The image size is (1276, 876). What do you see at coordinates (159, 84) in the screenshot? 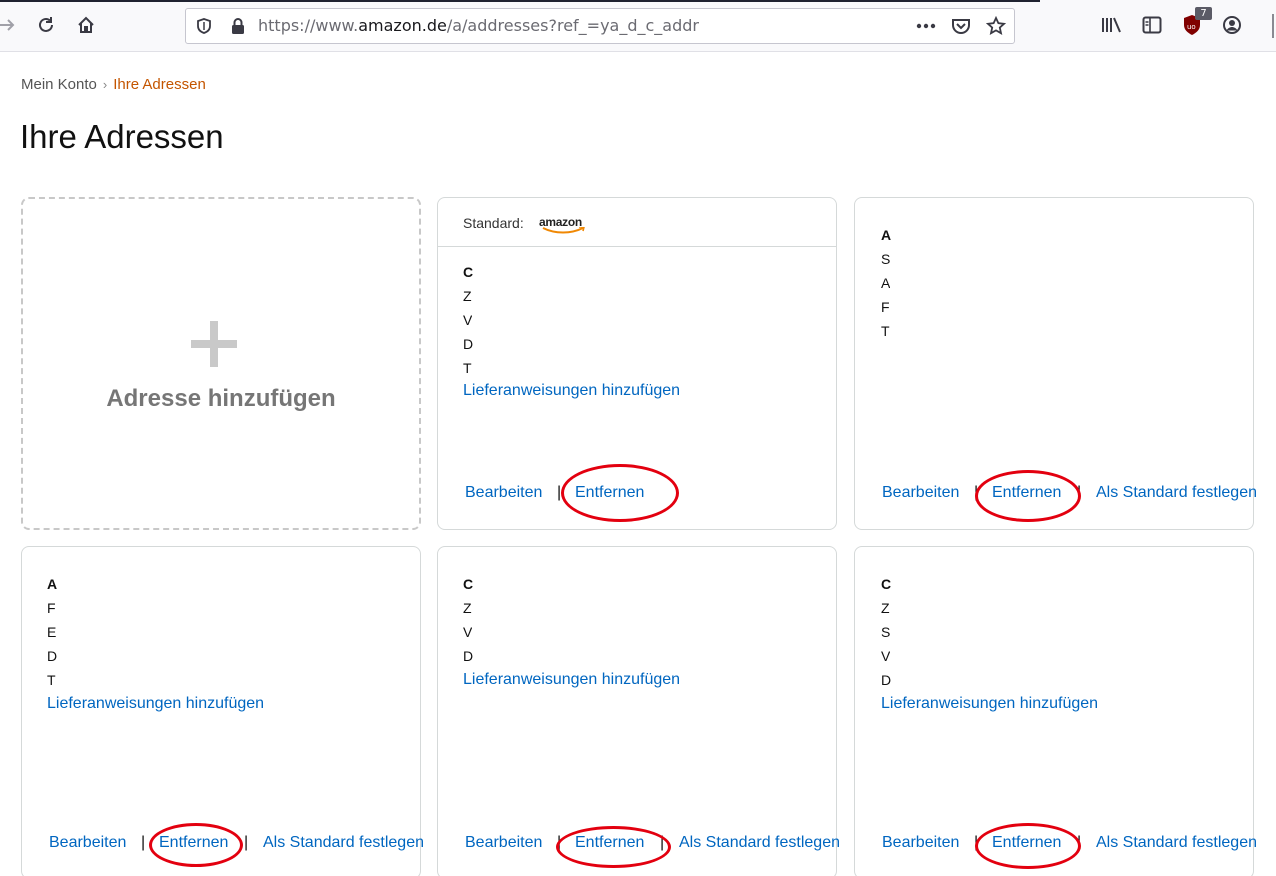
I see `breadcrumb-current: Ihre Adressen` at bounding box center [159, 84].